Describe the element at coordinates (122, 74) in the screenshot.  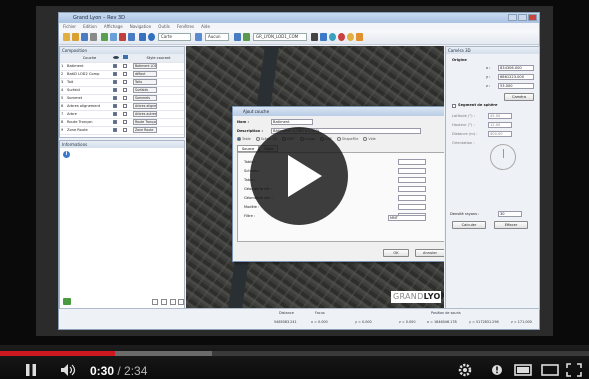
I see `layer-row: 2 BatiD LOD2 Comp défaut` at that location.